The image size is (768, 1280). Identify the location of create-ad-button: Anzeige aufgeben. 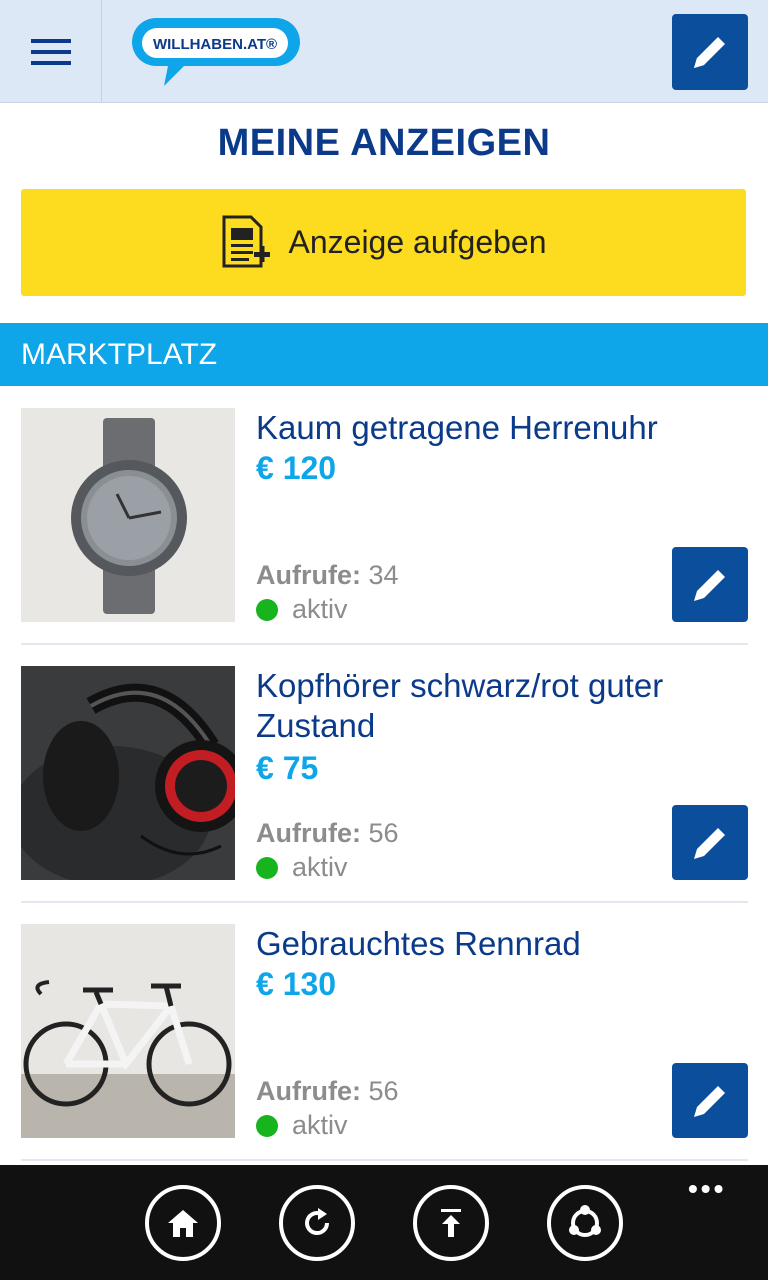
(383, 242).